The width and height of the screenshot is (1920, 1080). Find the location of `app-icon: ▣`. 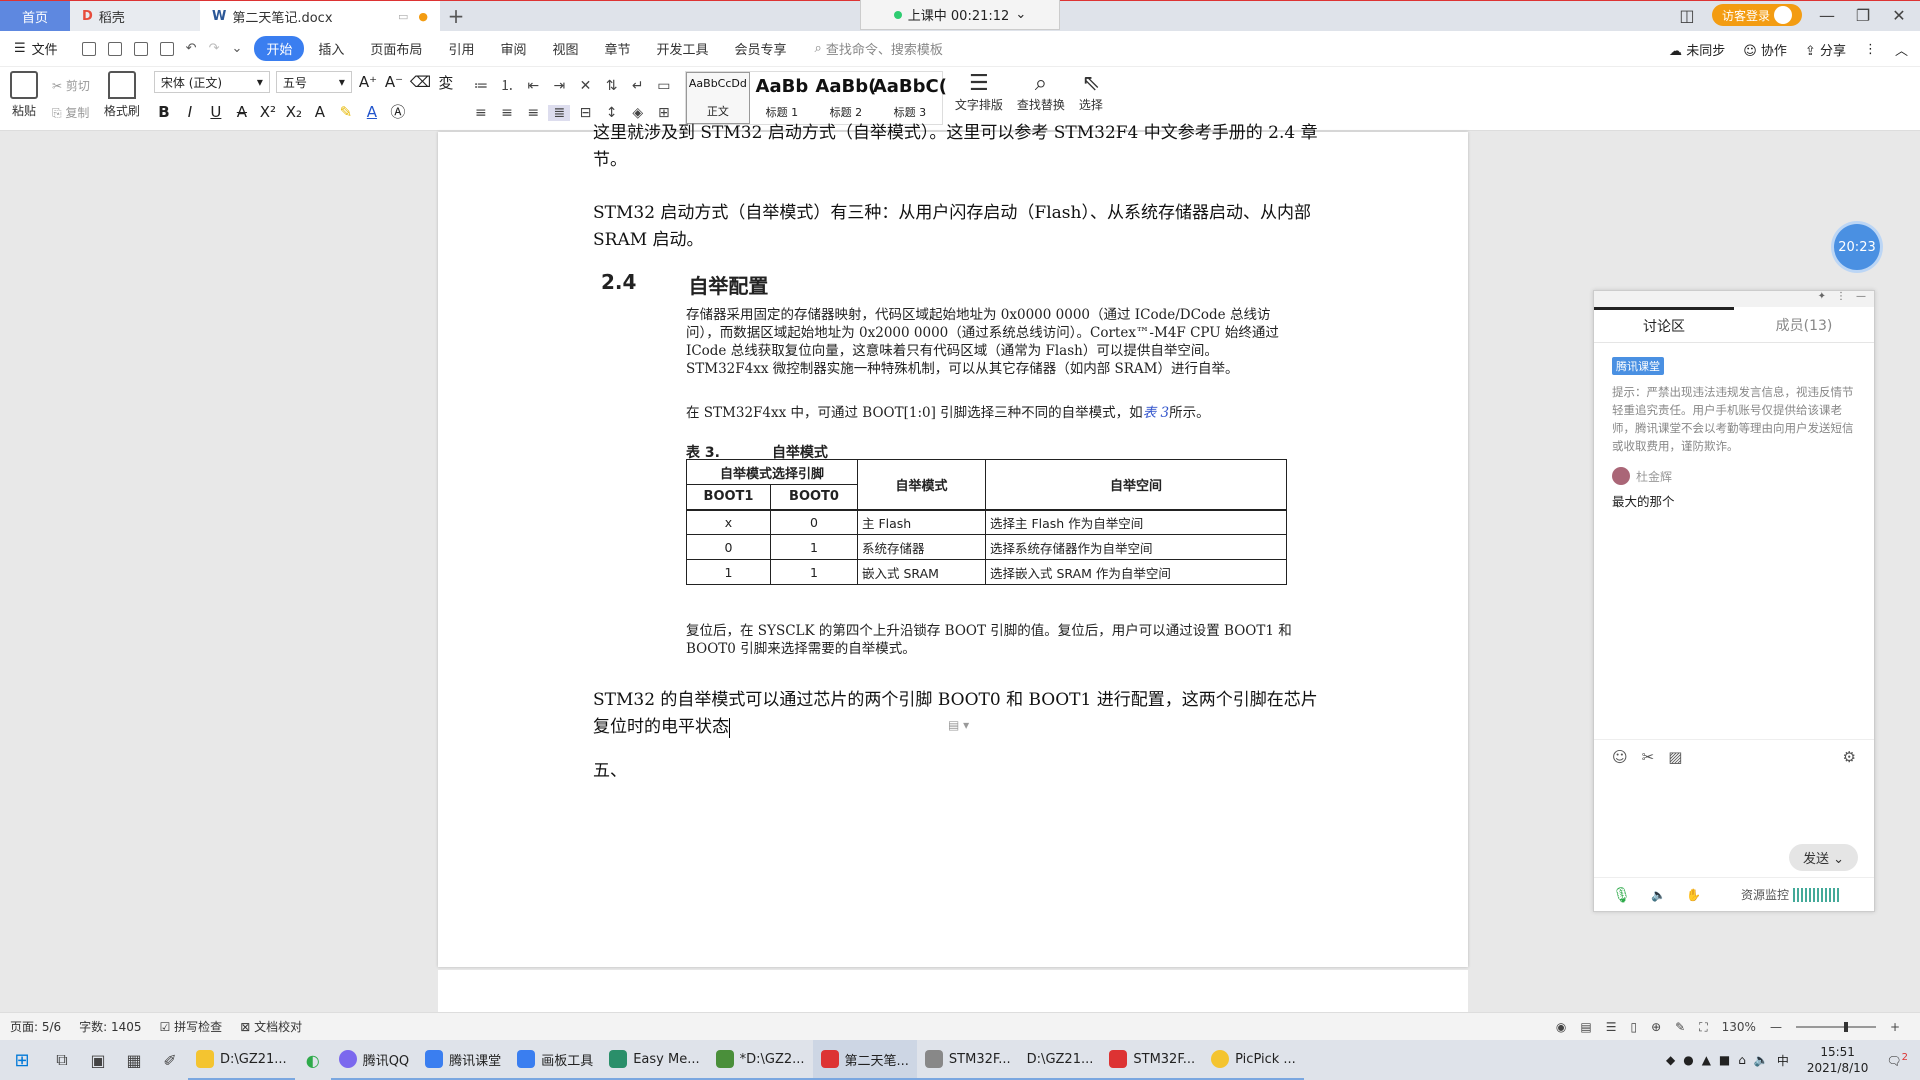

app-icon: ▣ is located at coordinates (98, 1060).